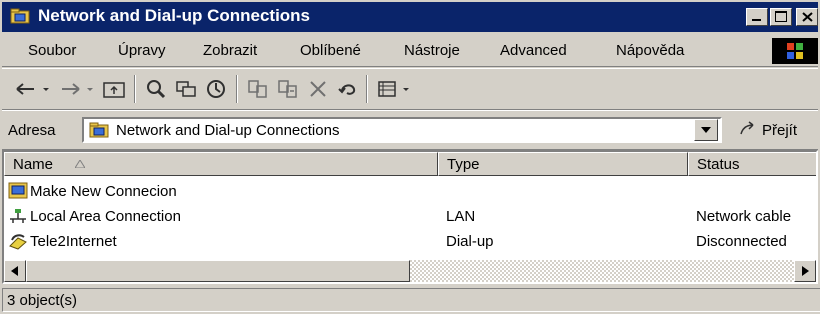 The width and height of the screenshot is (820, 314). I want to click on item-name: Tele2Internet, so click(73, 241).